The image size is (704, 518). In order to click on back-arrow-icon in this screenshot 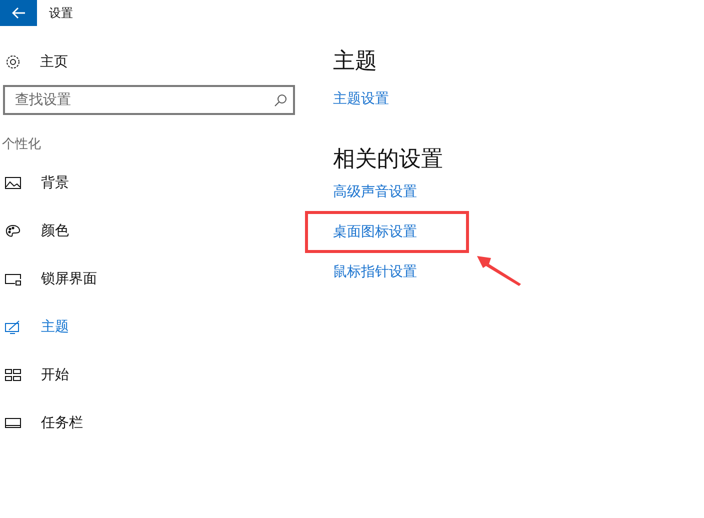, I will do `click(19, 13)`.